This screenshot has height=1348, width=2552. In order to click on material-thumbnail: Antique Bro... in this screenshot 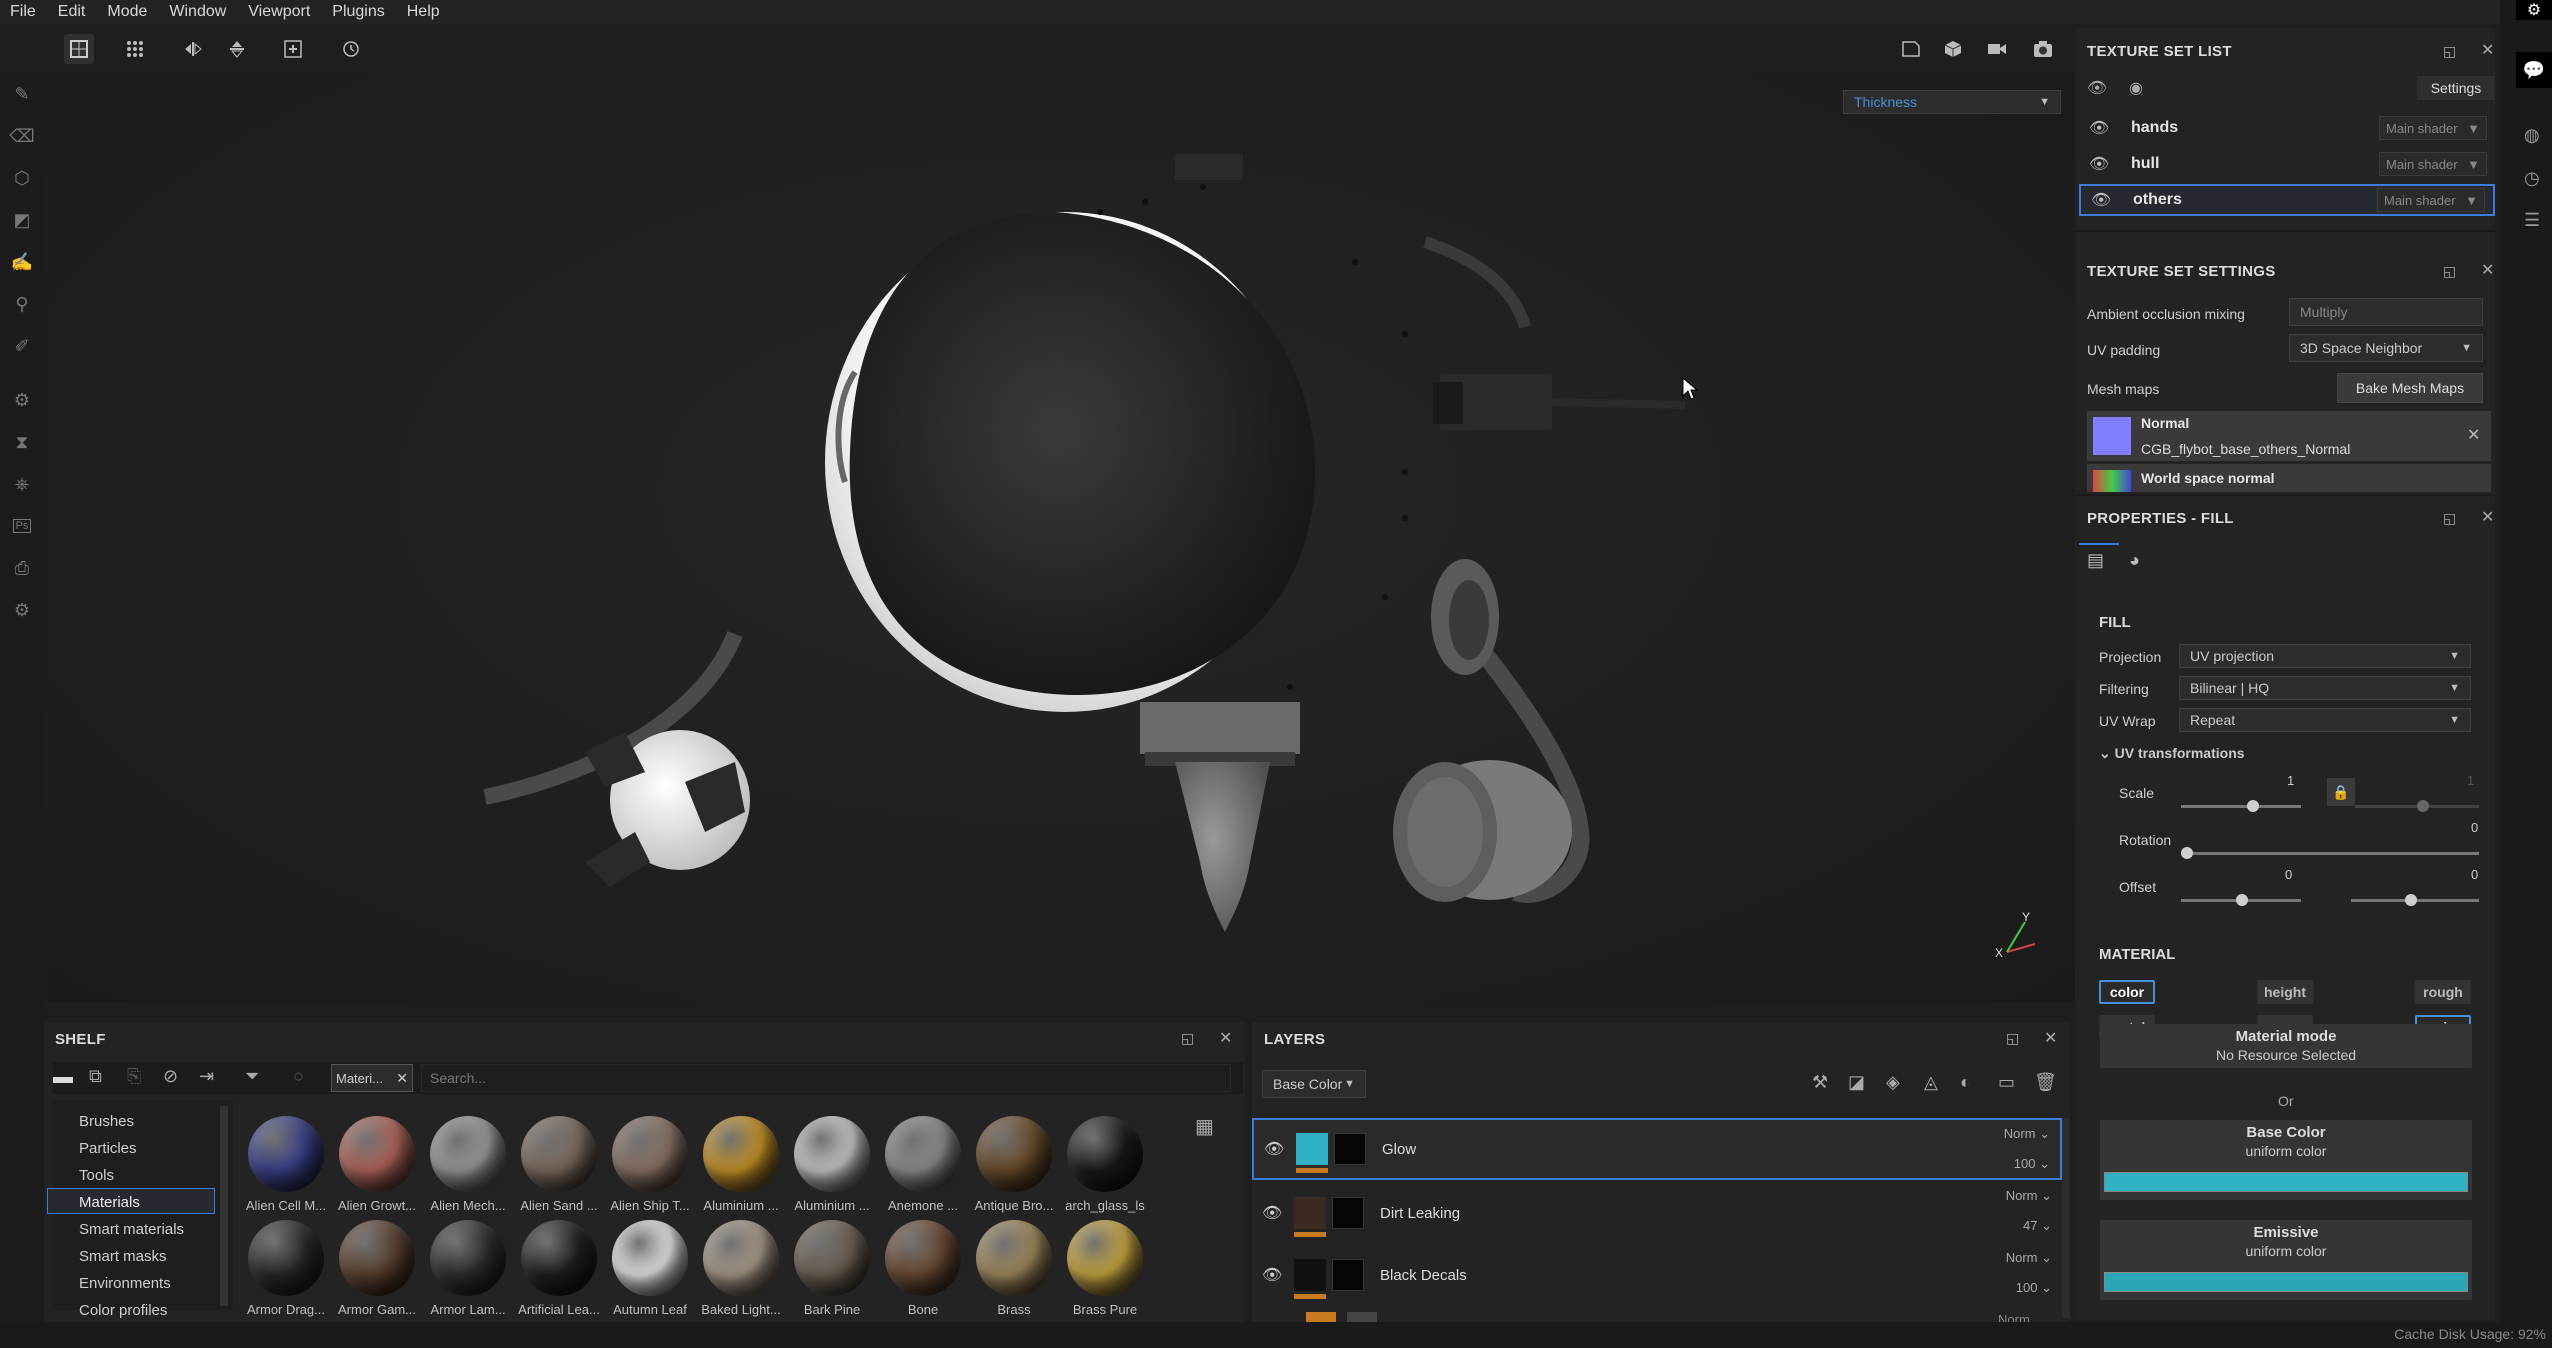, I will do `click(1014, 1164)`.